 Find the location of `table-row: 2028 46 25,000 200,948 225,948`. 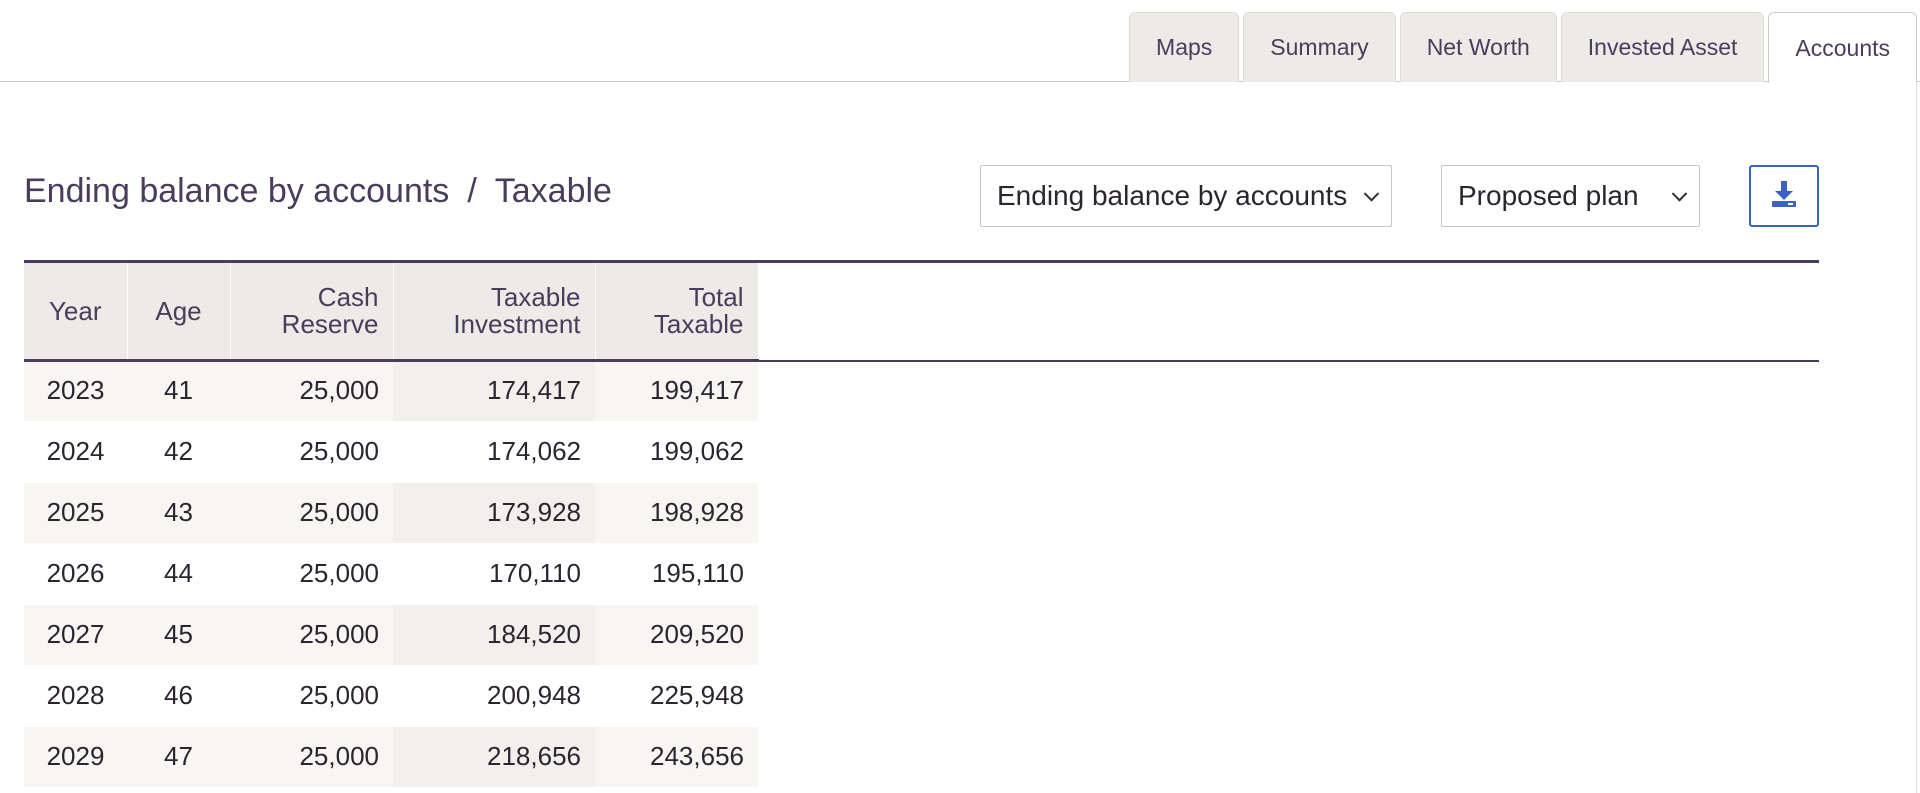

table-row: 2028 46 25,000 200,948 225,948 is located at coordinates (391, 695).